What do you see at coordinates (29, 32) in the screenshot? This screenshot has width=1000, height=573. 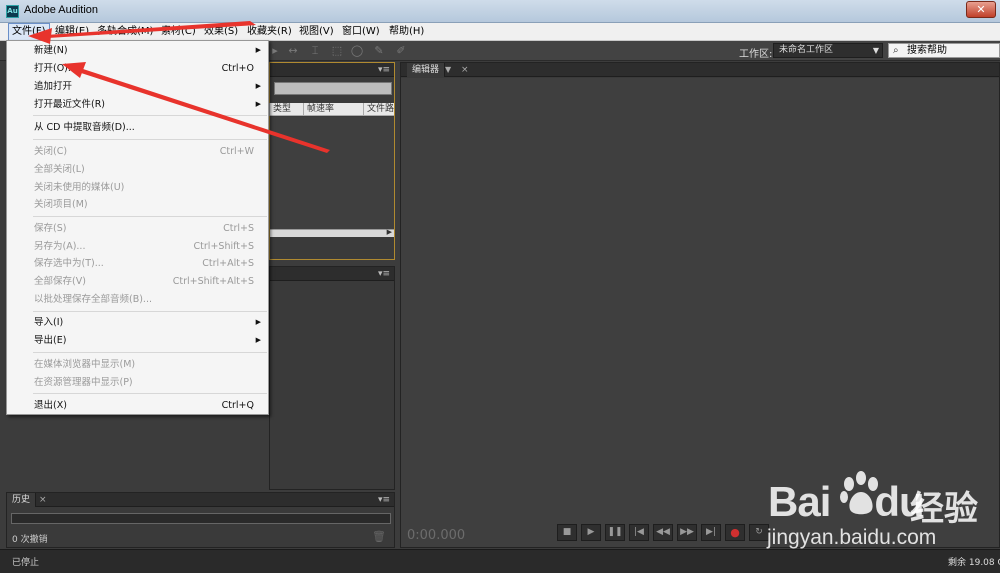 I see `menu-file: 文件(F)` at bounding box center [29, 32].